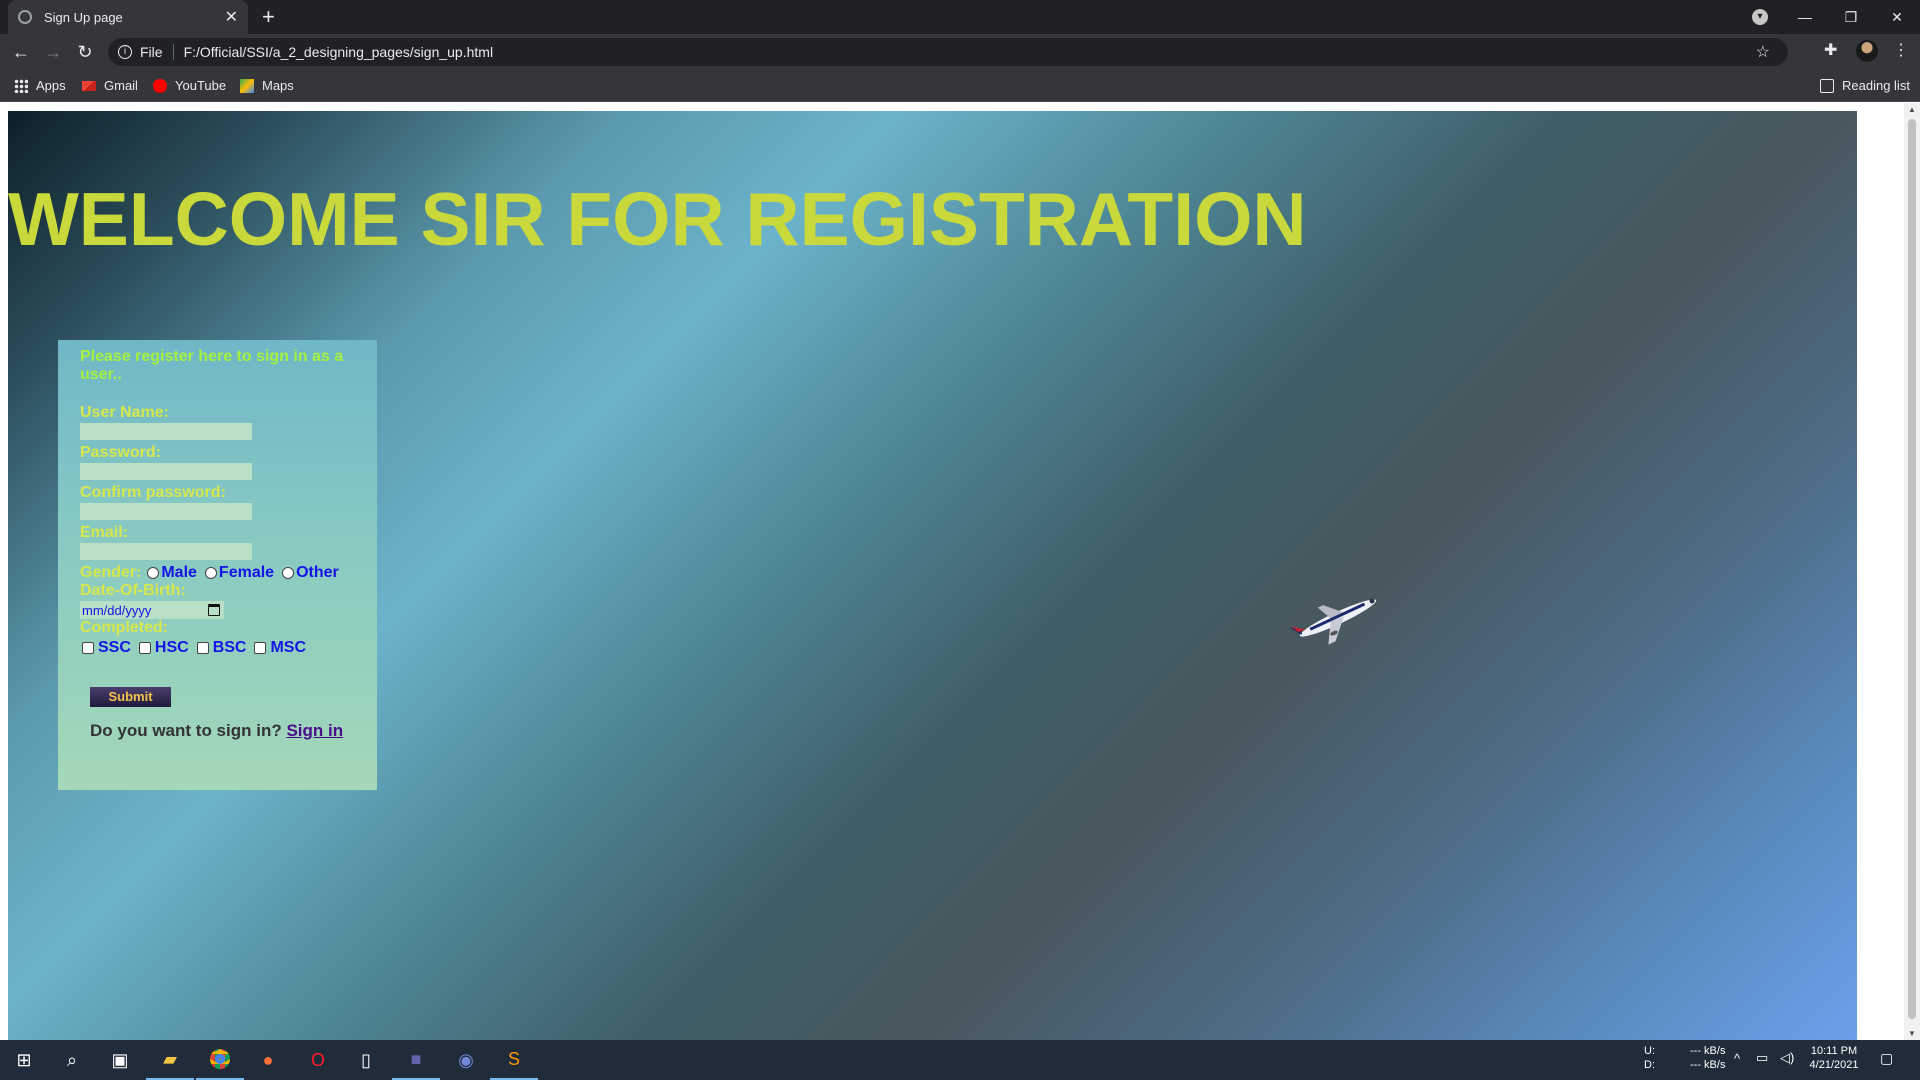  Describe the element at coordinates (416, 1060) in the screenshot. I see `teams-icon: ■` at that location.